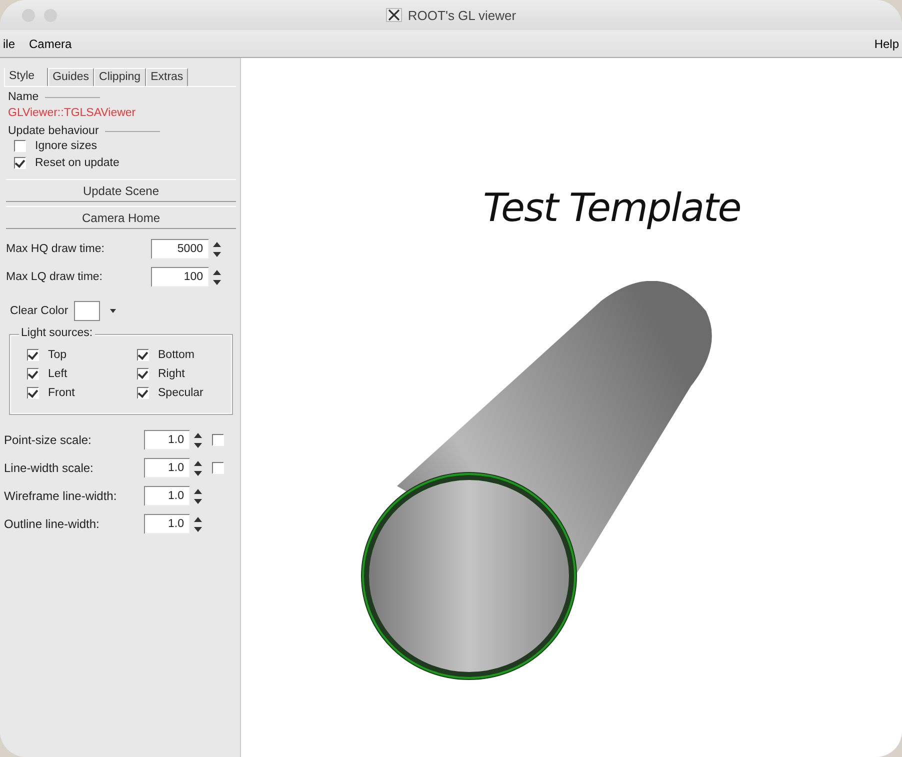 The height and width of the screenshot is (757, 902). I want to click on window-title: ROOT's GL viewer, so click(462, 15).